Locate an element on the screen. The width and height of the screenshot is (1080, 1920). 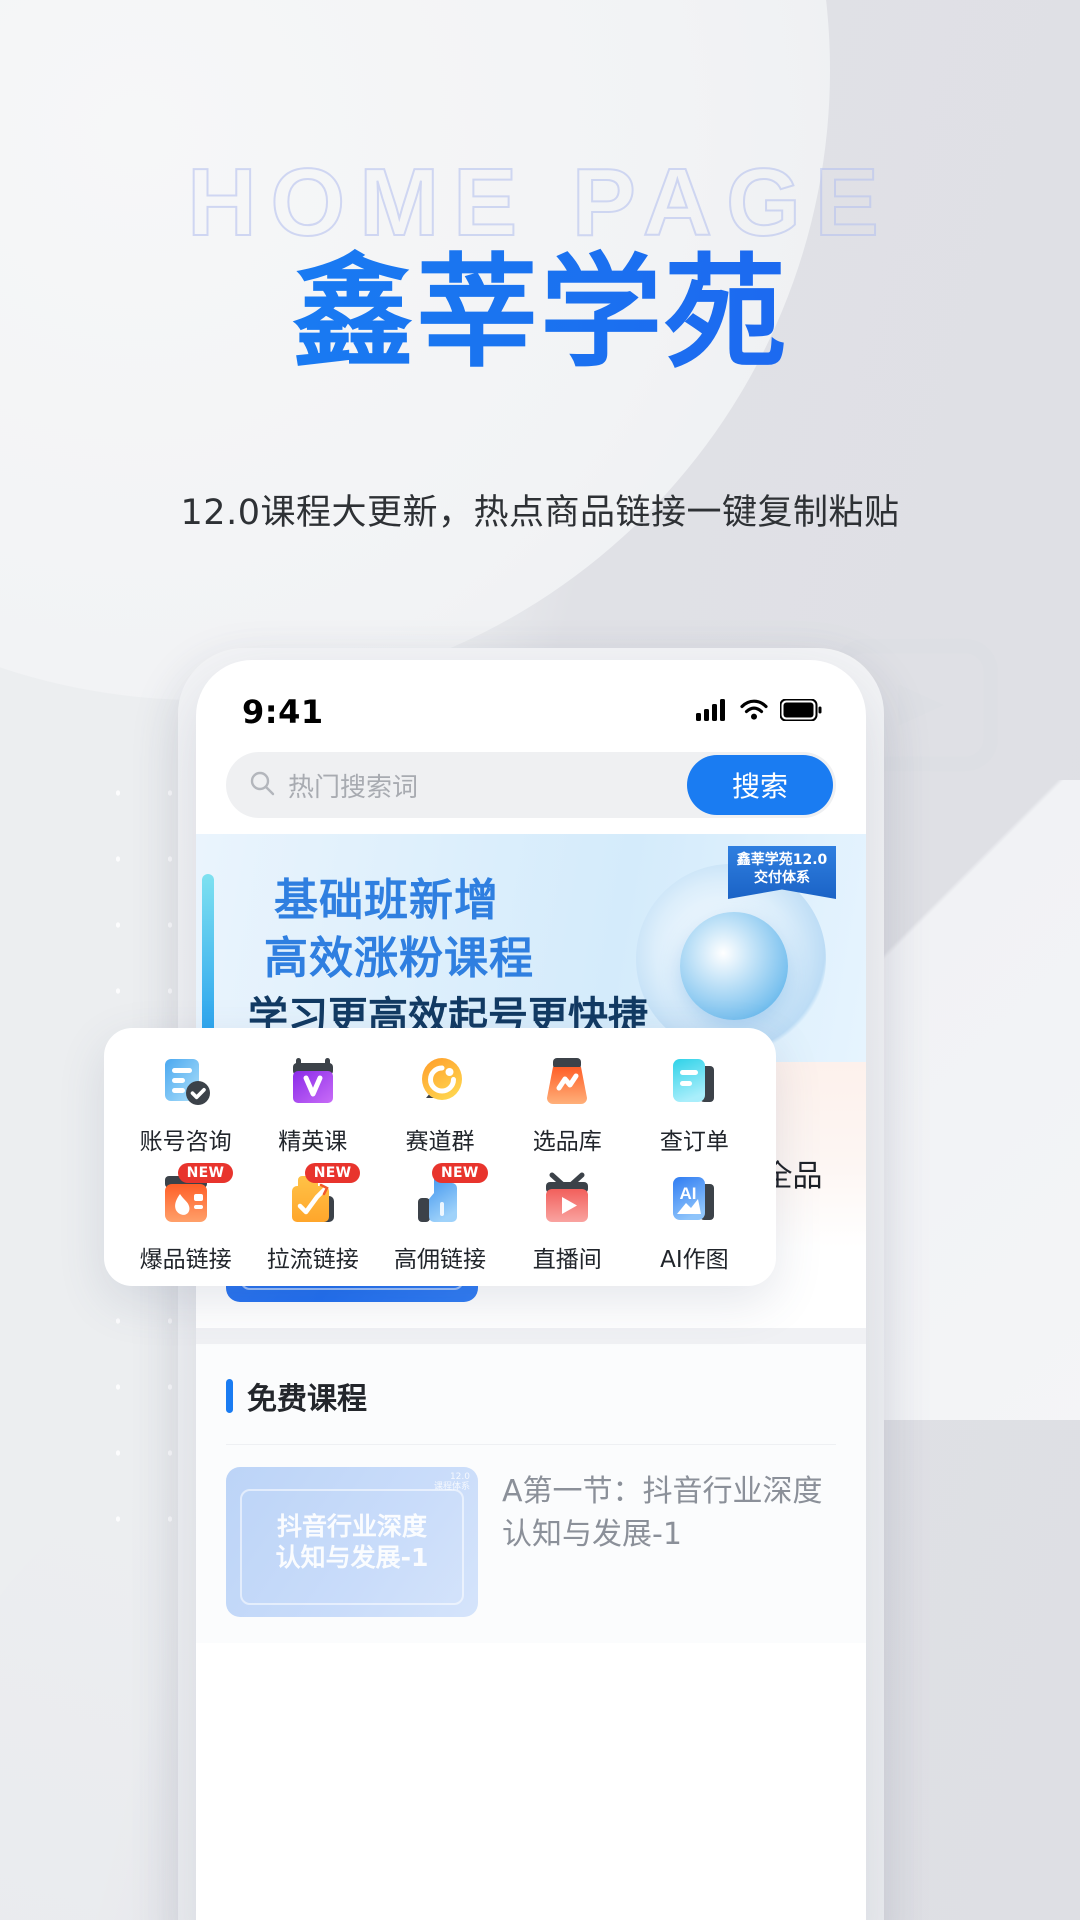
status-bar: 9:41 is located at coordinates (531, 703).